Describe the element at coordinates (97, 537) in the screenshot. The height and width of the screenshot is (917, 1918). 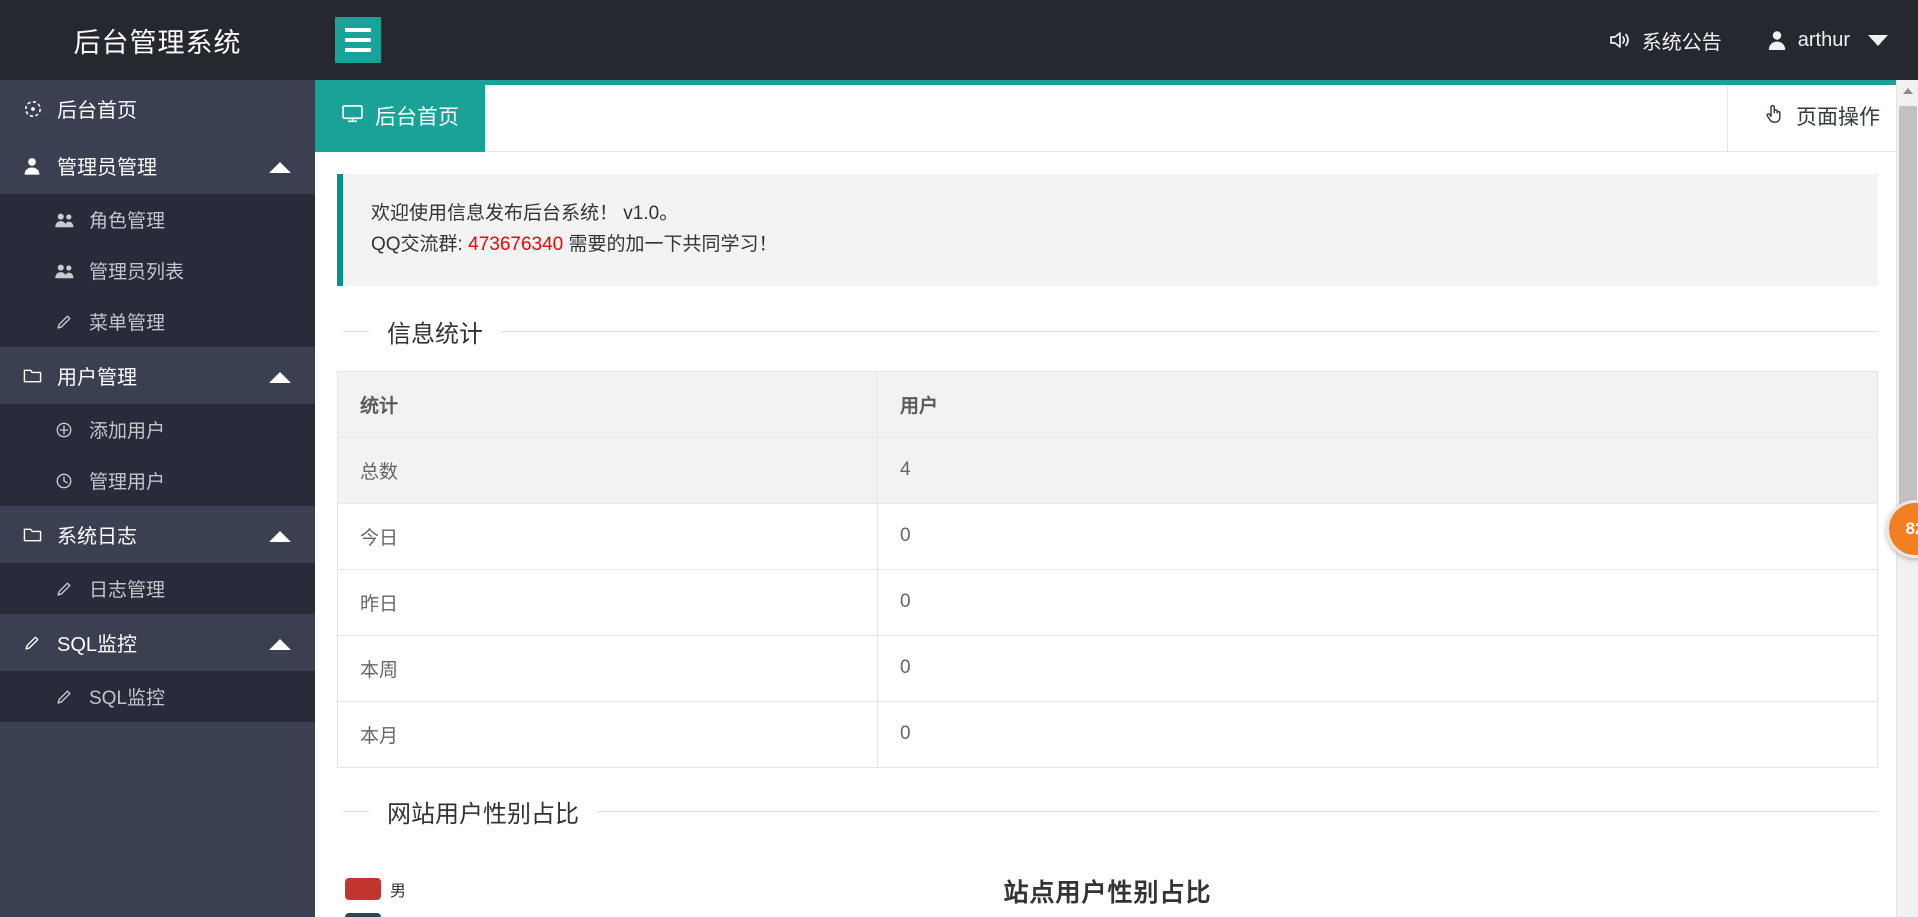
I see `sidebar-group-label: 系统日志` at that location.